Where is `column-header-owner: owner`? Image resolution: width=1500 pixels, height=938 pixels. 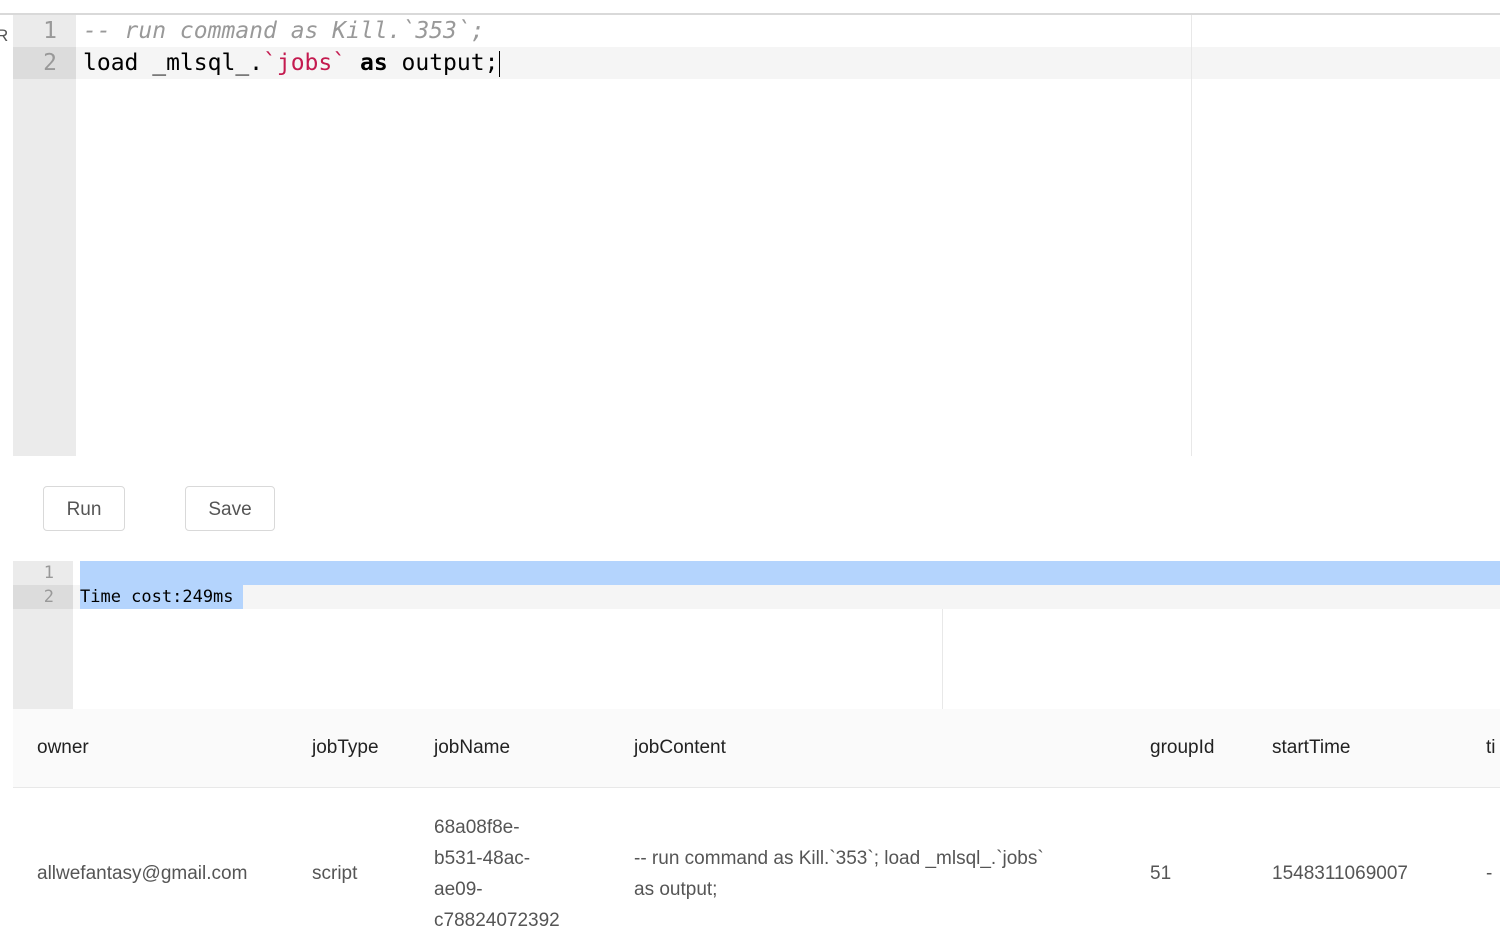 column-header-owner: owner is located at coordinates (63, 748).